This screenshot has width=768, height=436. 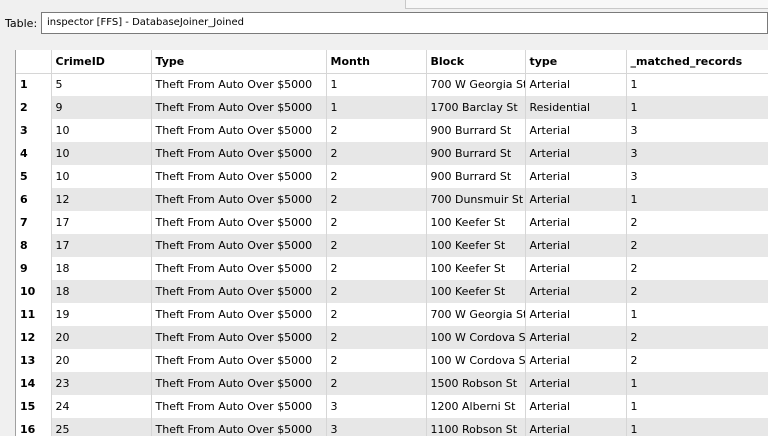 I want to click on row-number: 6, so click(x=34, y=199).